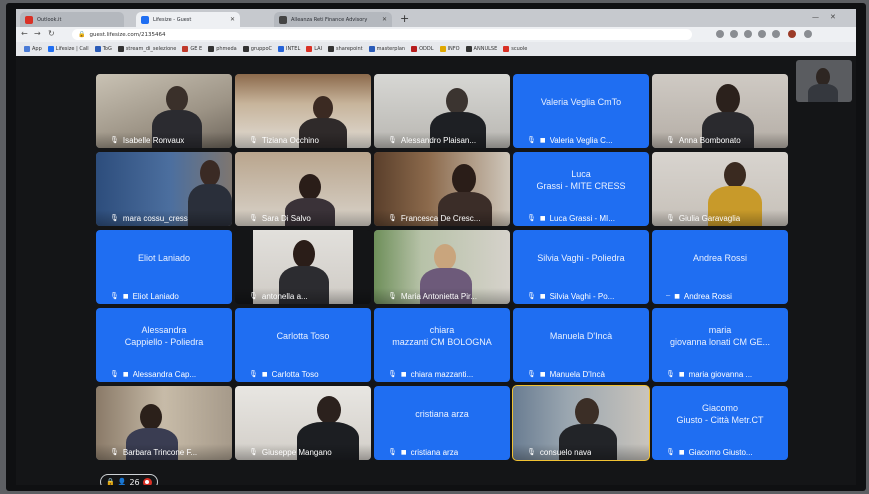 This screenshot has height=494, width=869. I want to click on bookmark-item: GE E, so click(192, 49).